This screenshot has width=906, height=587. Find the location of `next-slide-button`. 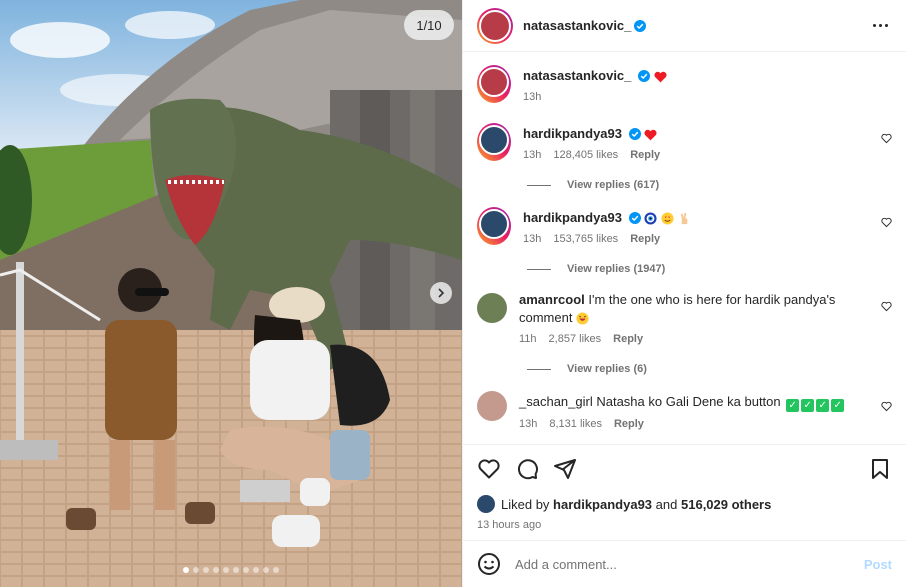

next-slide-button is located at coordinates (441, 293).